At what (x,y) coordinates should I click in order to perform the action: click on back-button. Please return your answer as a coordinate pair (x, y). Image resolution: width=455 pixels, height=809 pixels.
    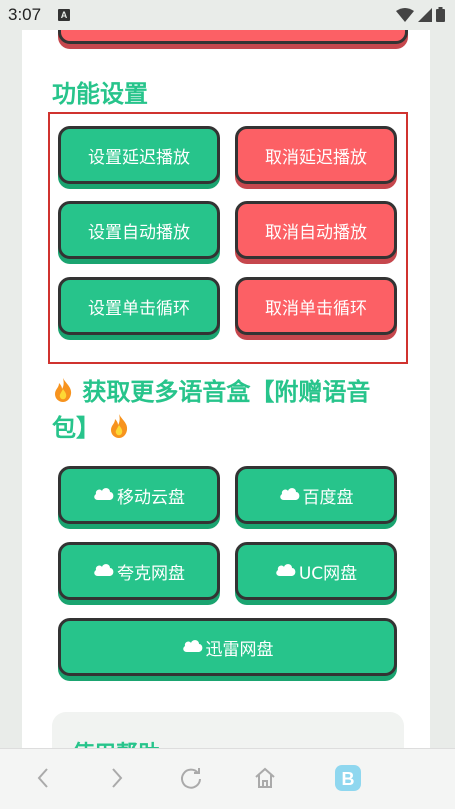
    Looking at the image, I should click on (43, 778).